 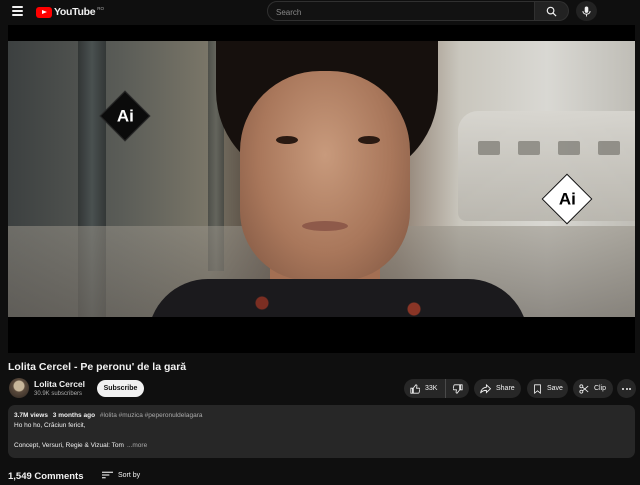 I want to click on subscriber-count: 30.9K subscribers, so click(x=58, y=394).